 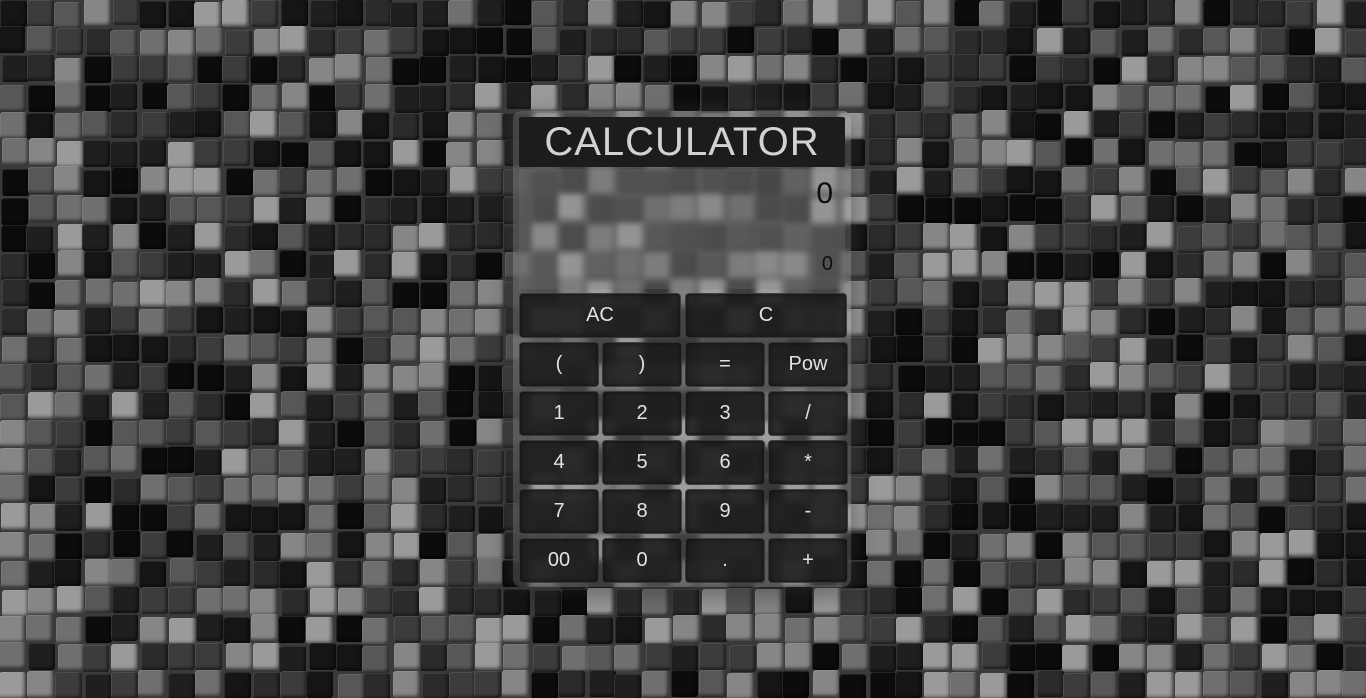 I want to click on digit-3-button: 3, so click(x=725, y=413).